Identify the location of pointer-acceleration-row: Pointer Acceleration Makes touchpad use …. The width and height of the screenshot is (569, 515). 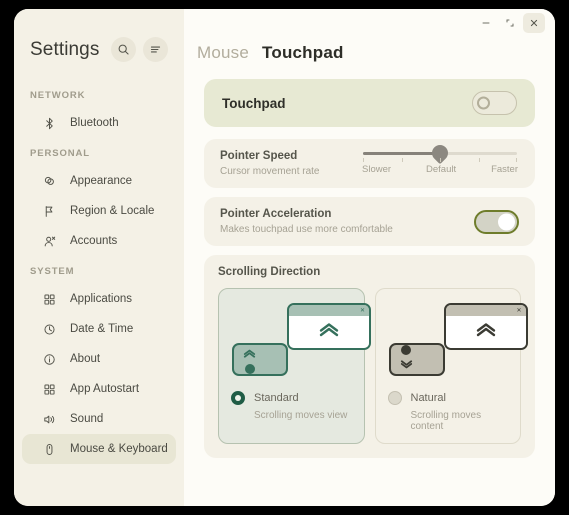
(369, 221).